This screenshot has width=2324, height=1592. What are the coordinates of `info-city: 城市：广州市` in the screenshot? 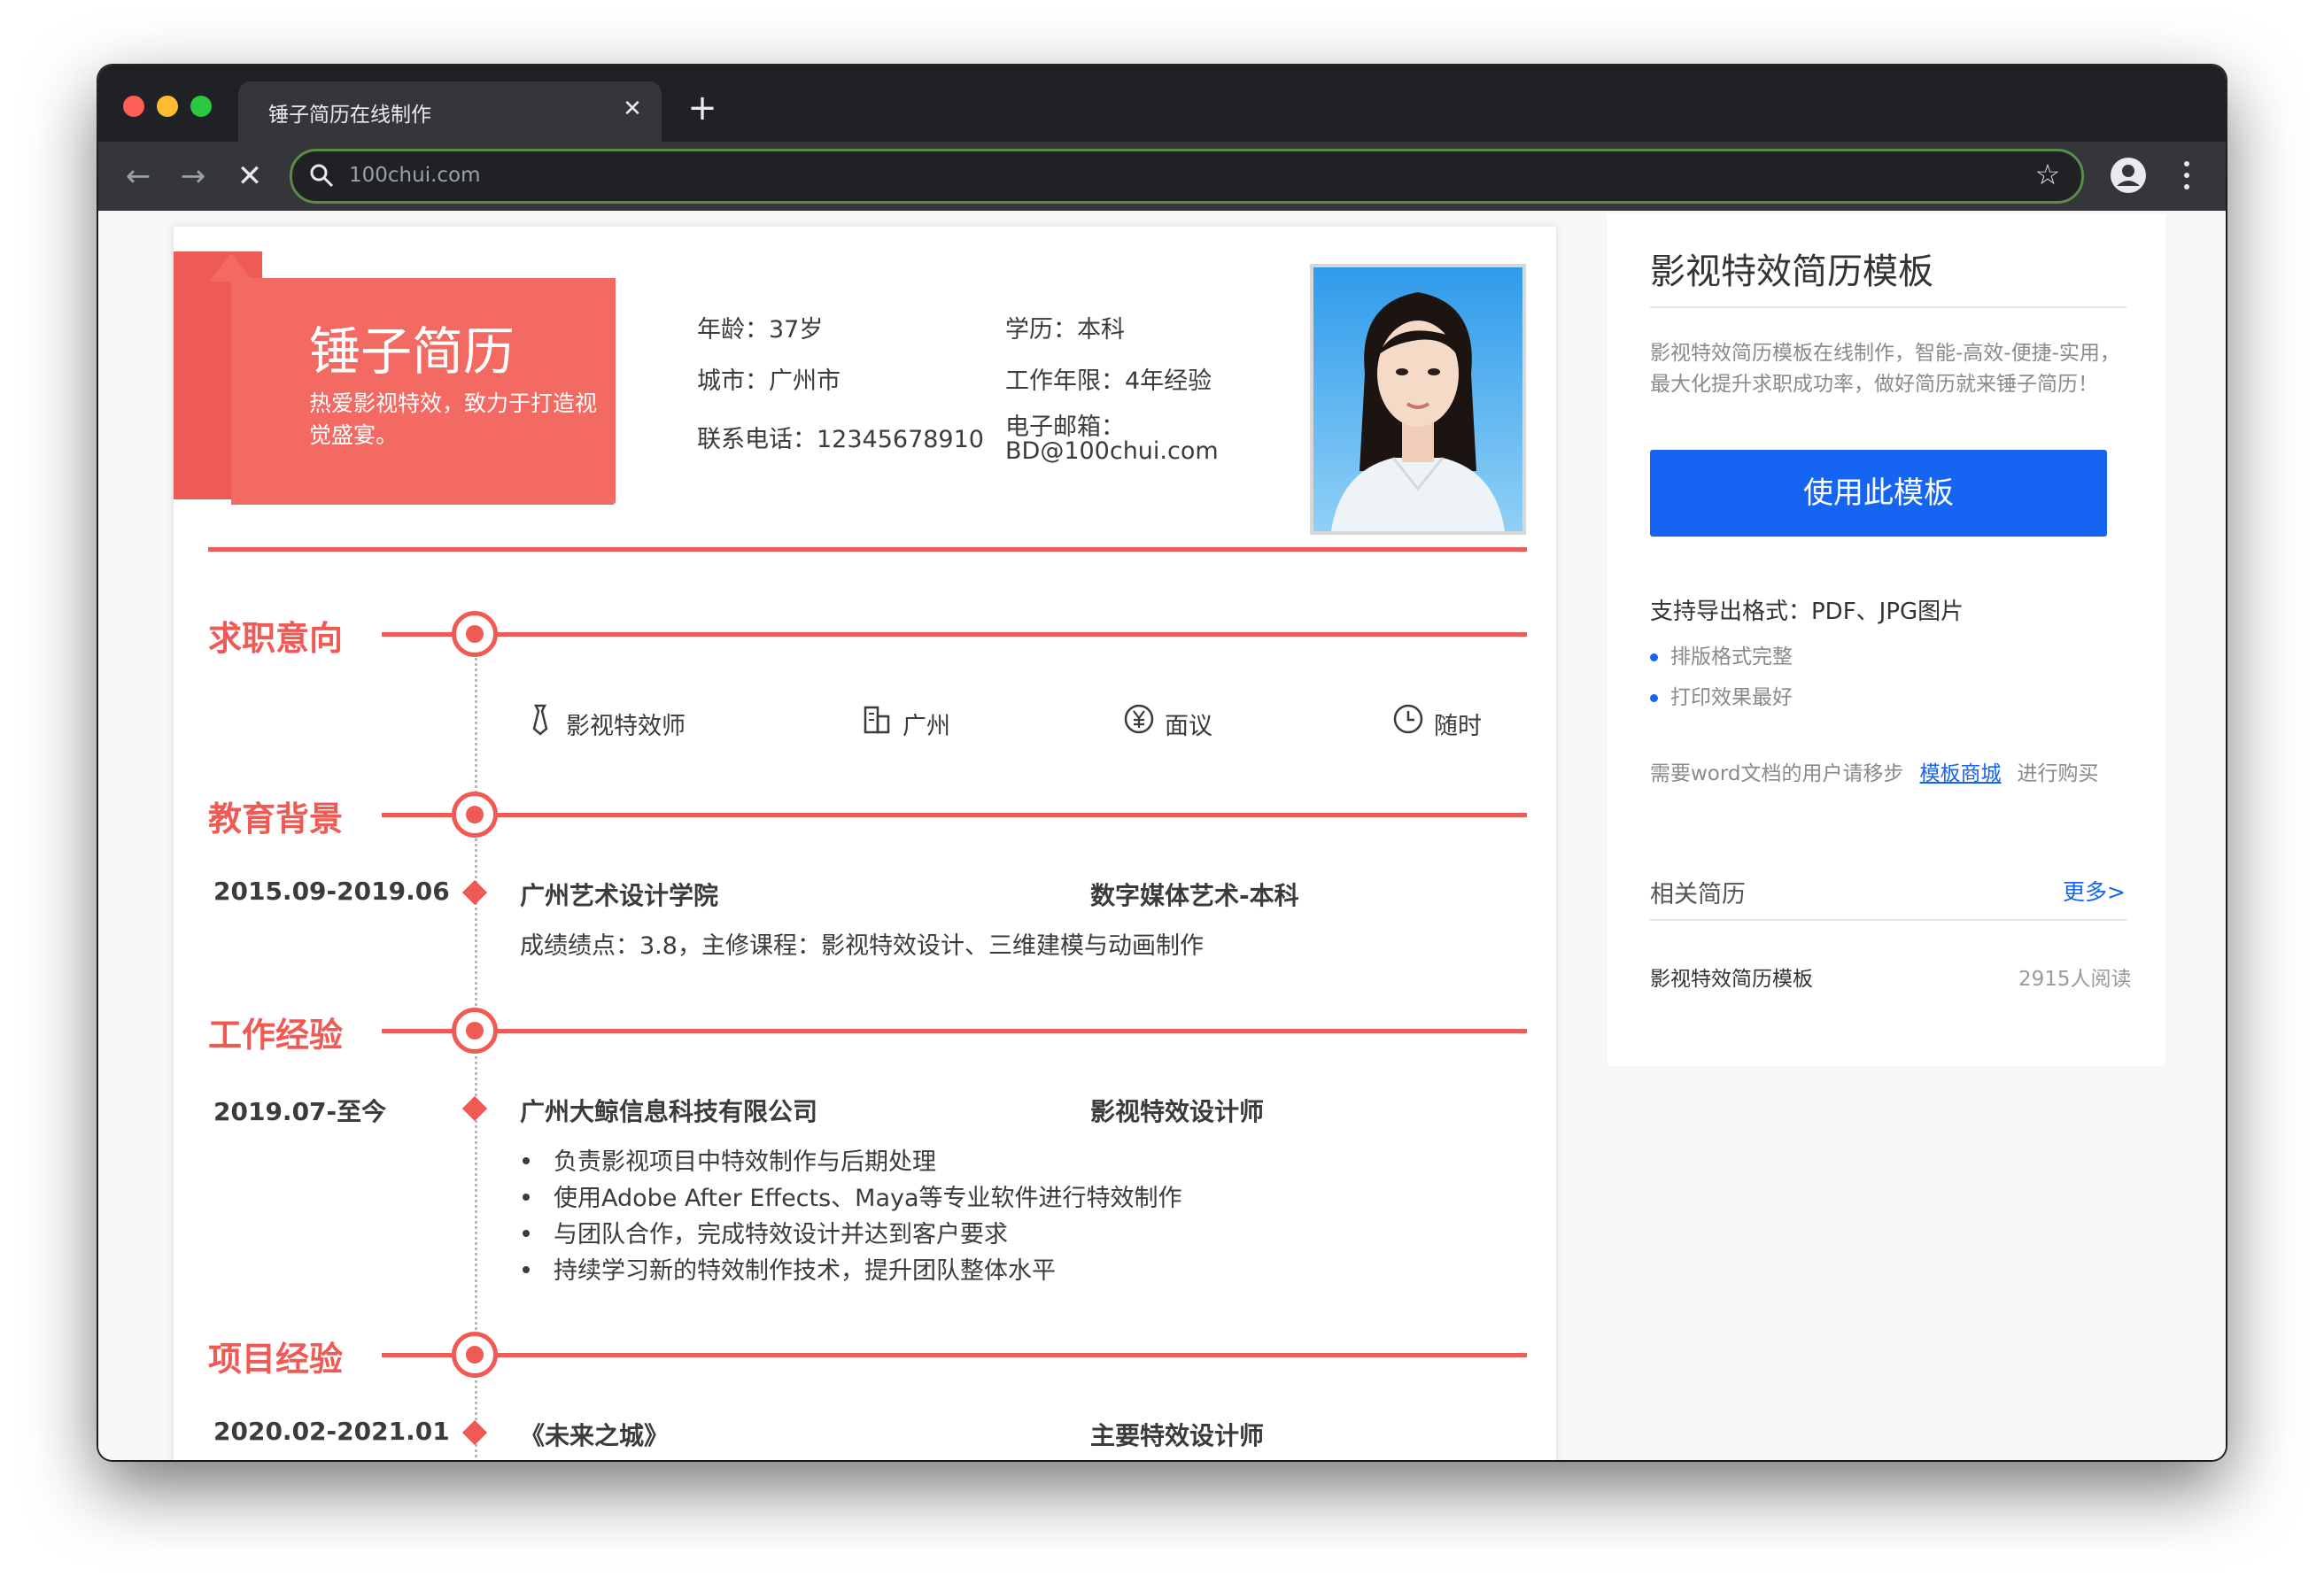 It's located at (769, 381).